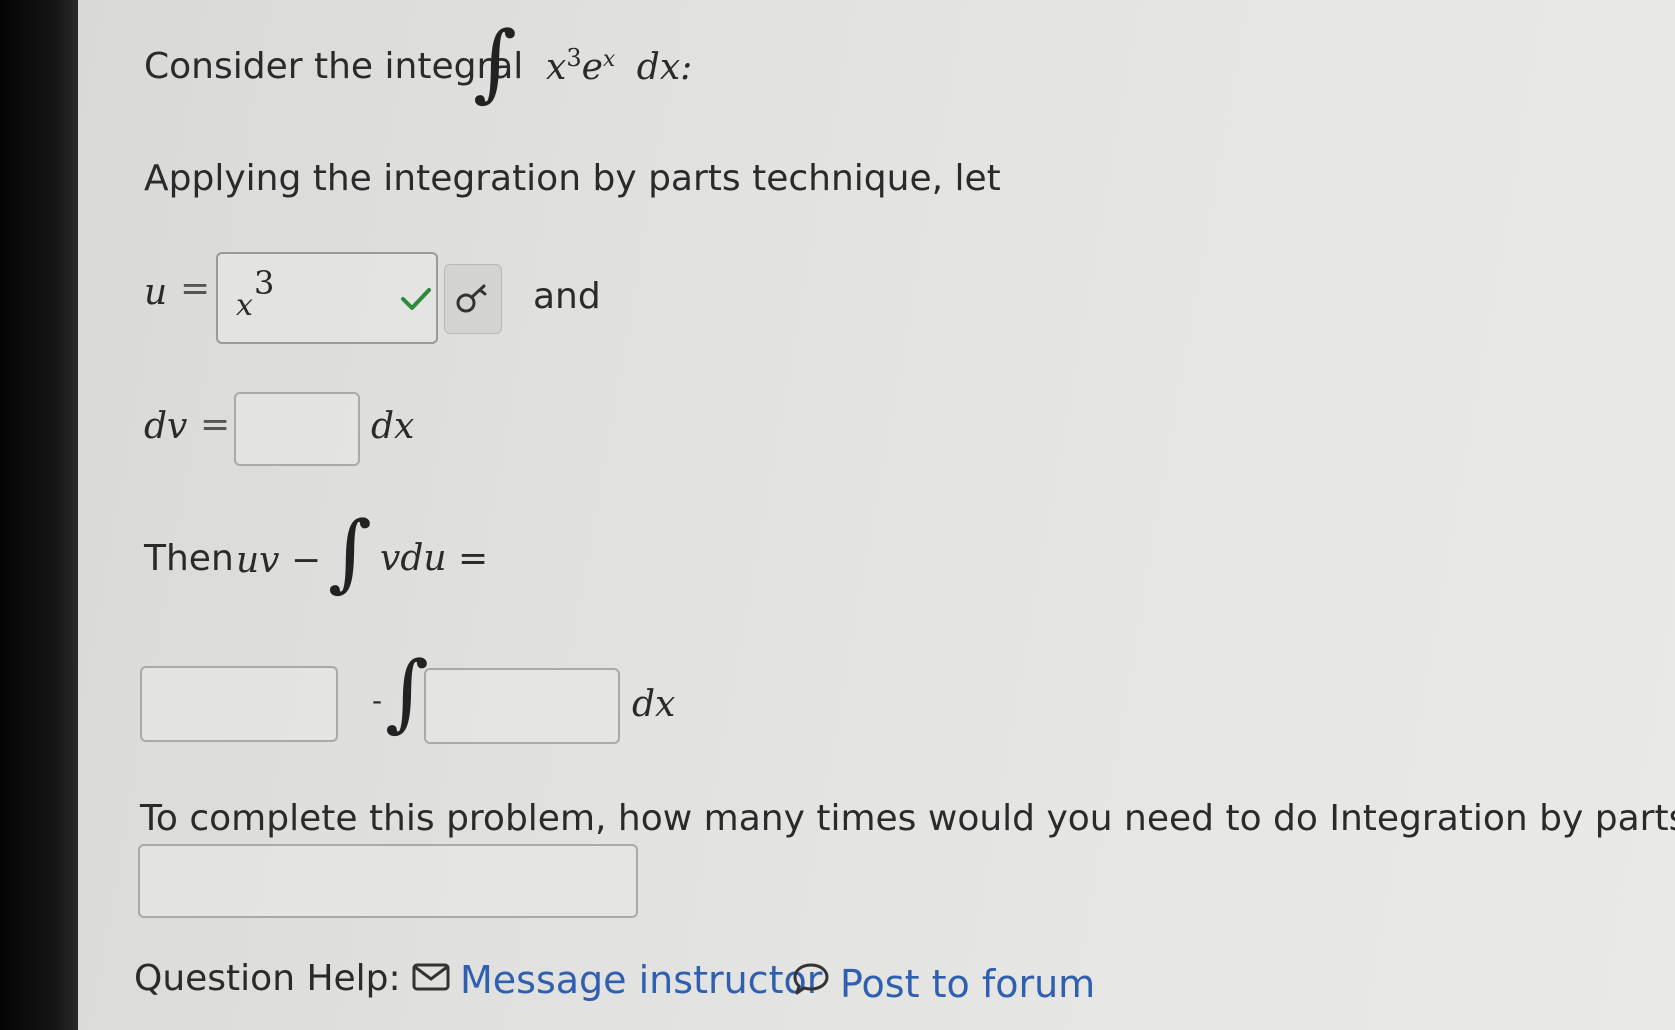 Image resolution: width=1675 pixels, height=1030 pixels. I want to click on integral-sign: ∫, so click(495, 62).